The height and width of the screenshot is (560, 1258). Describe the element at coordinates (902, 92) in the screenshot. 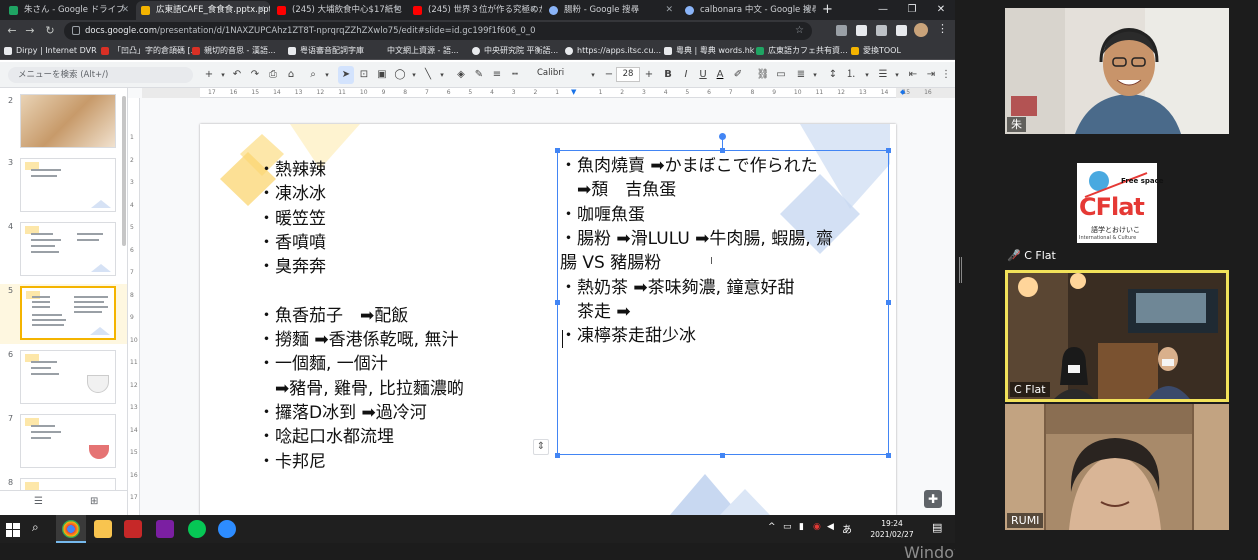

I see `indent-marker-icon: ◆` at that location.